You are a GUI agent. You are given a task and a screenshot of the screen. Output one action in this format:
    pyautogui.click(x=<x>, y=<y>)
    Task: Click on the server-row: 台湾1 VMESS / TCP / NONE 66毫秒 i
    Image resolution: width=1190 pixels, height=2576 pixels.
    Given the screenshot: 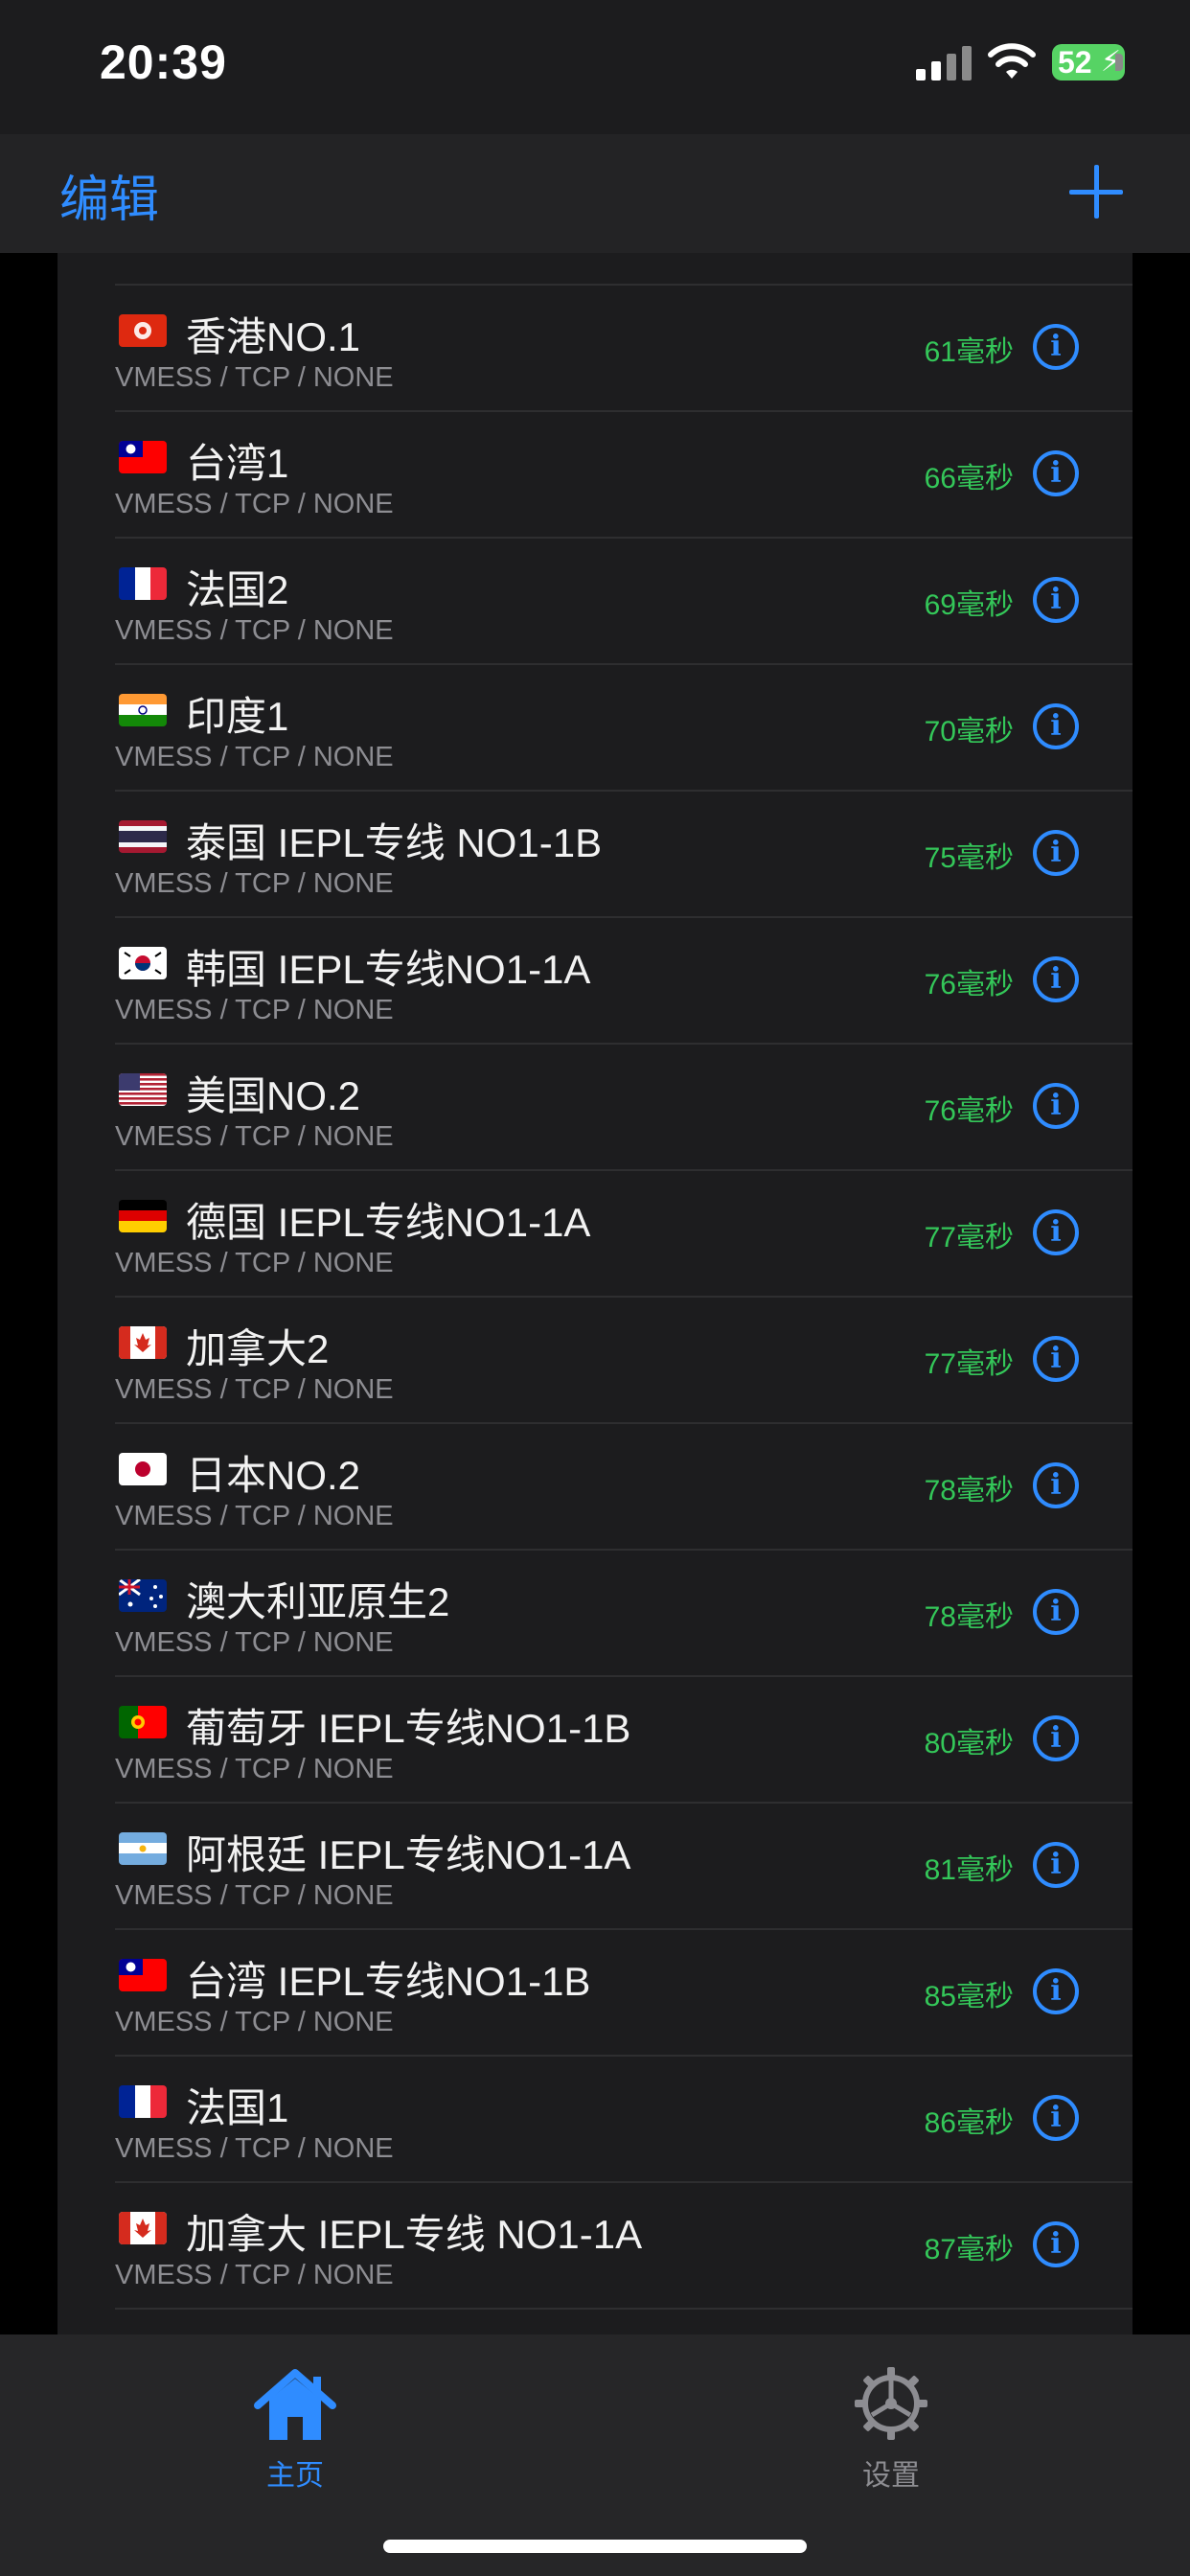 What is the action you would take?
    pyautogui.click(x=595, y=475)
    